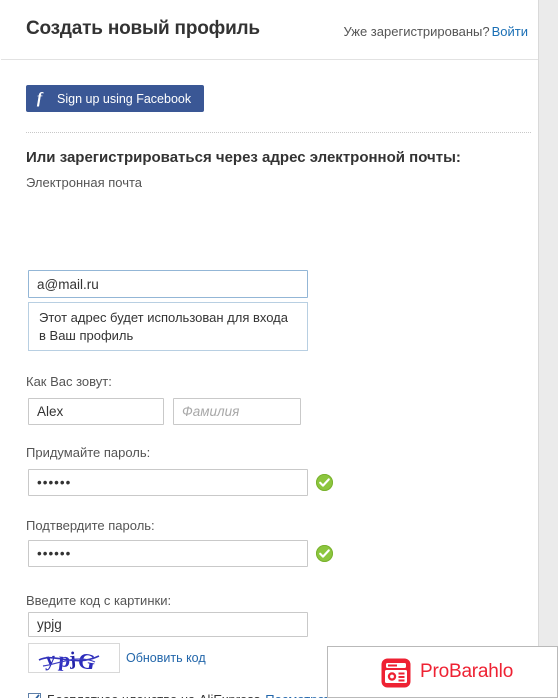  Describe the element at coordinates (96, 411) in the screenshot. I see `first-name-input` at that location.